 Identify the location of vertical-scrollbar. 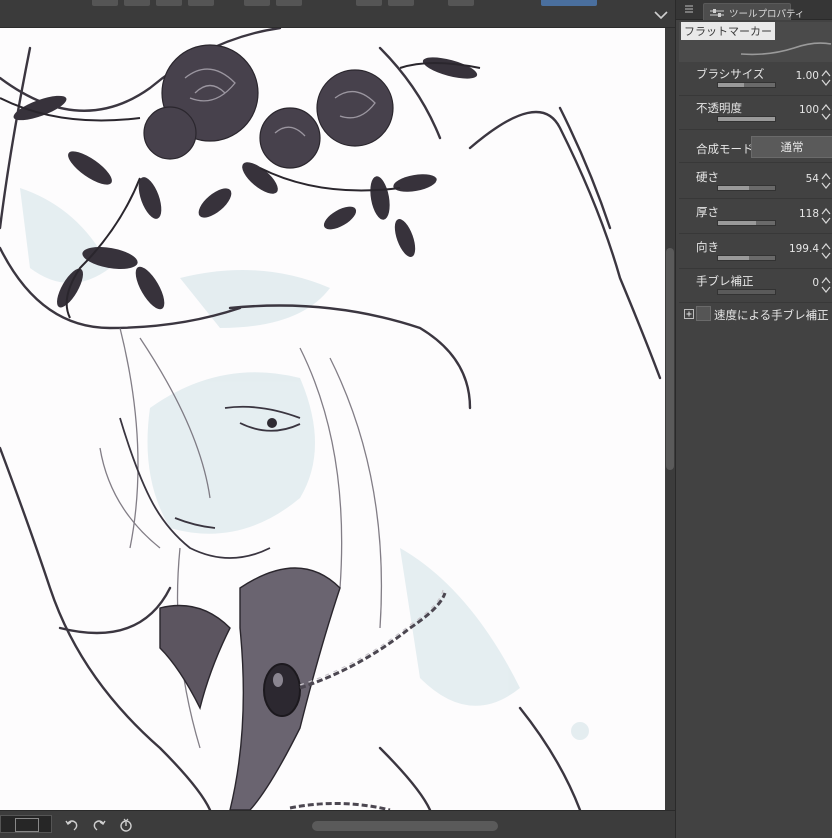
(670, 419).